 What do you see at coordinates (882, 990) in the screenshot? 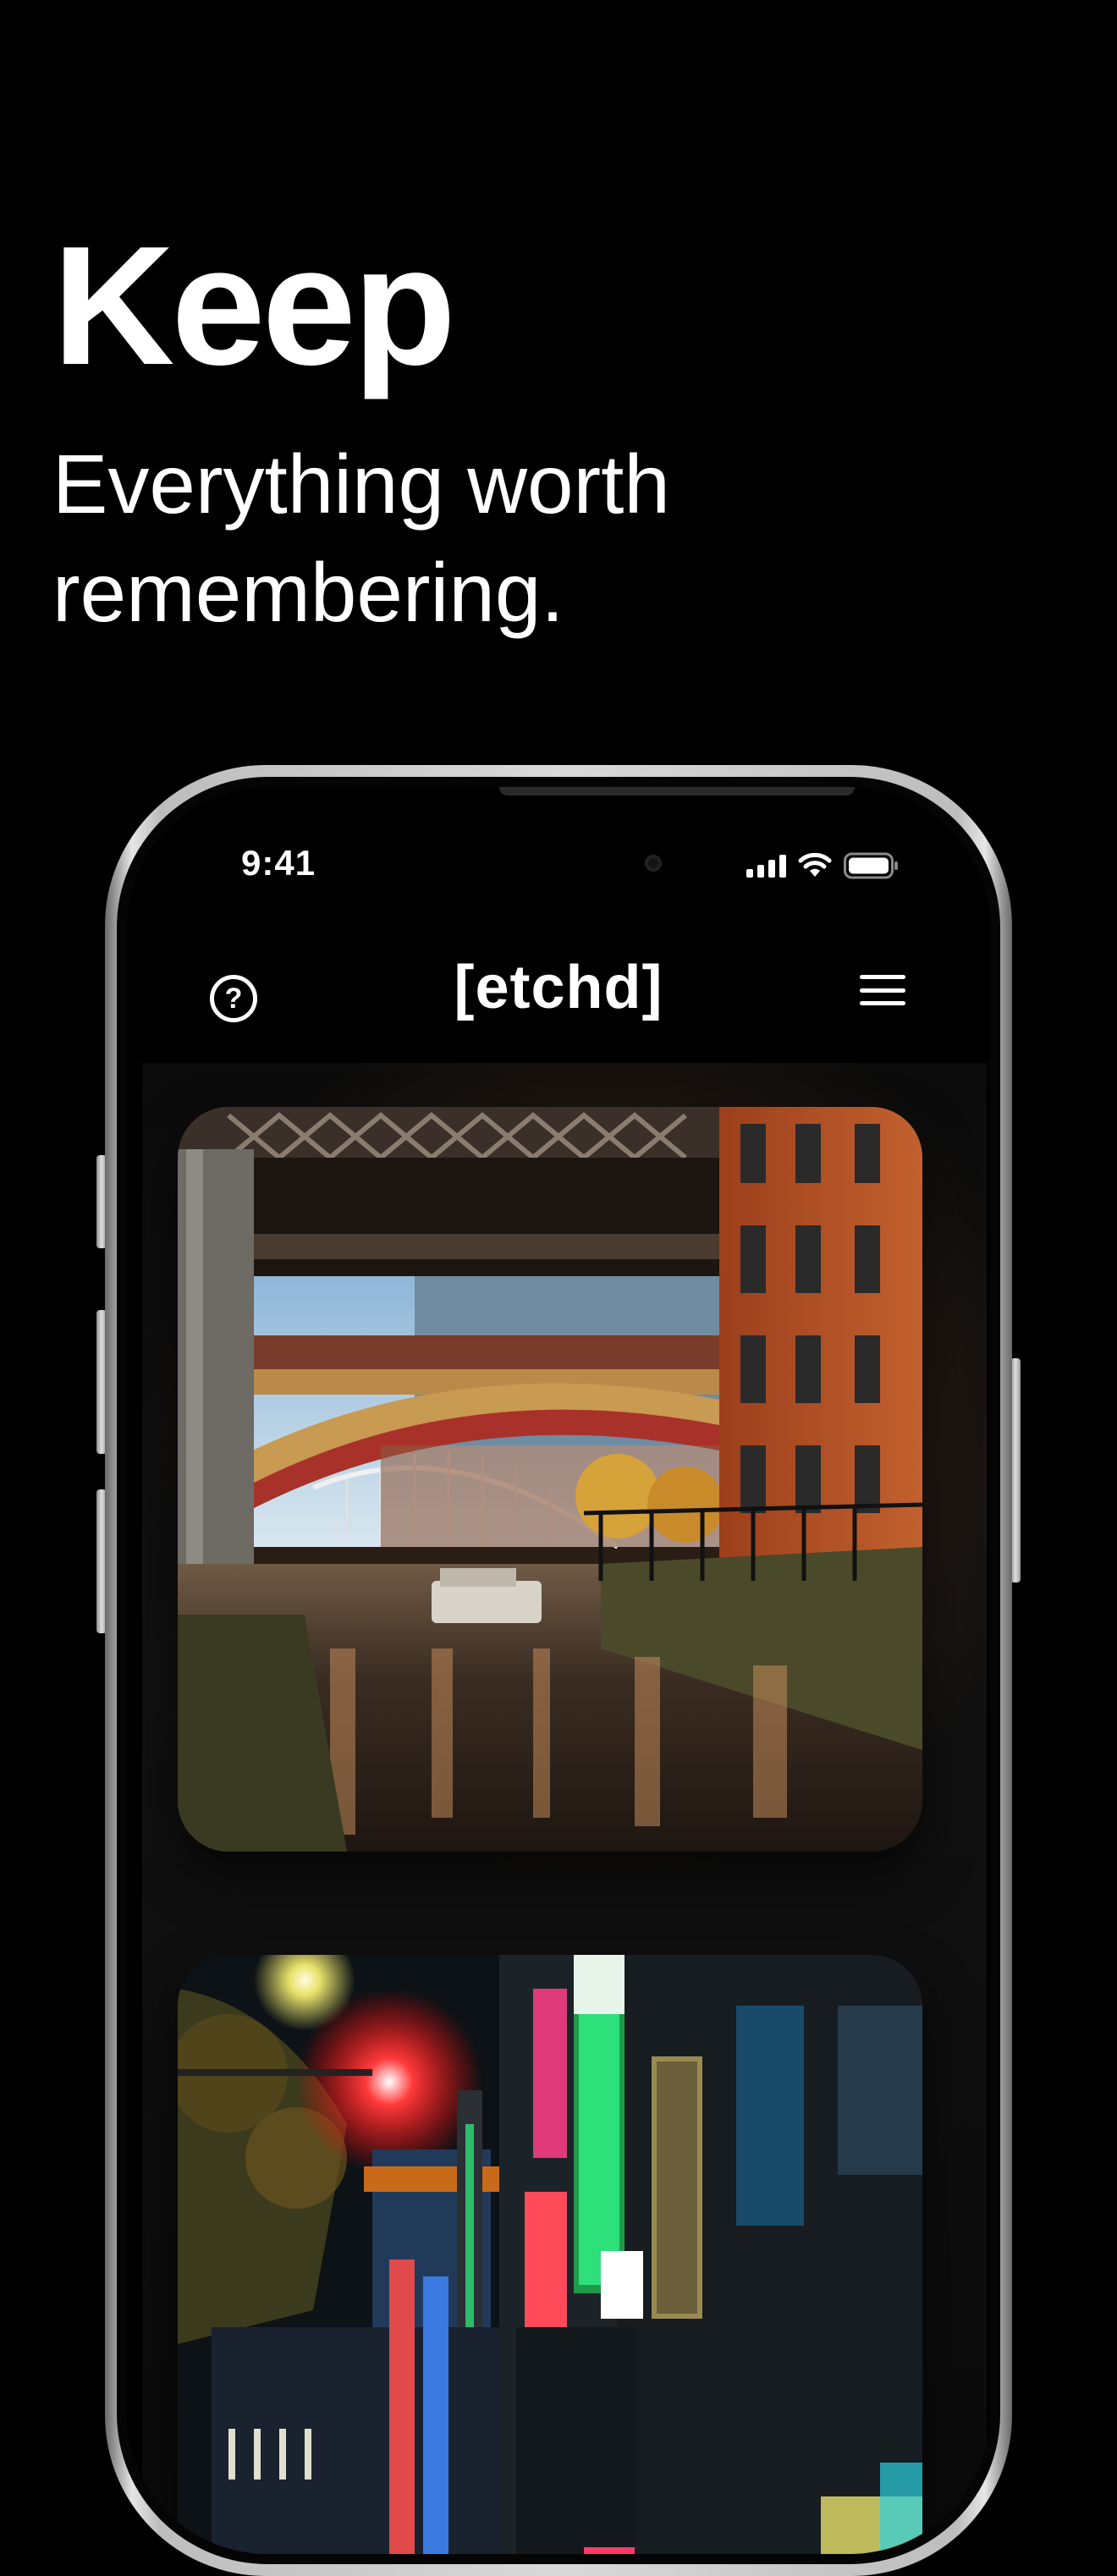
I see `hamburger-menu-icon` at bounding box center [882, 990].